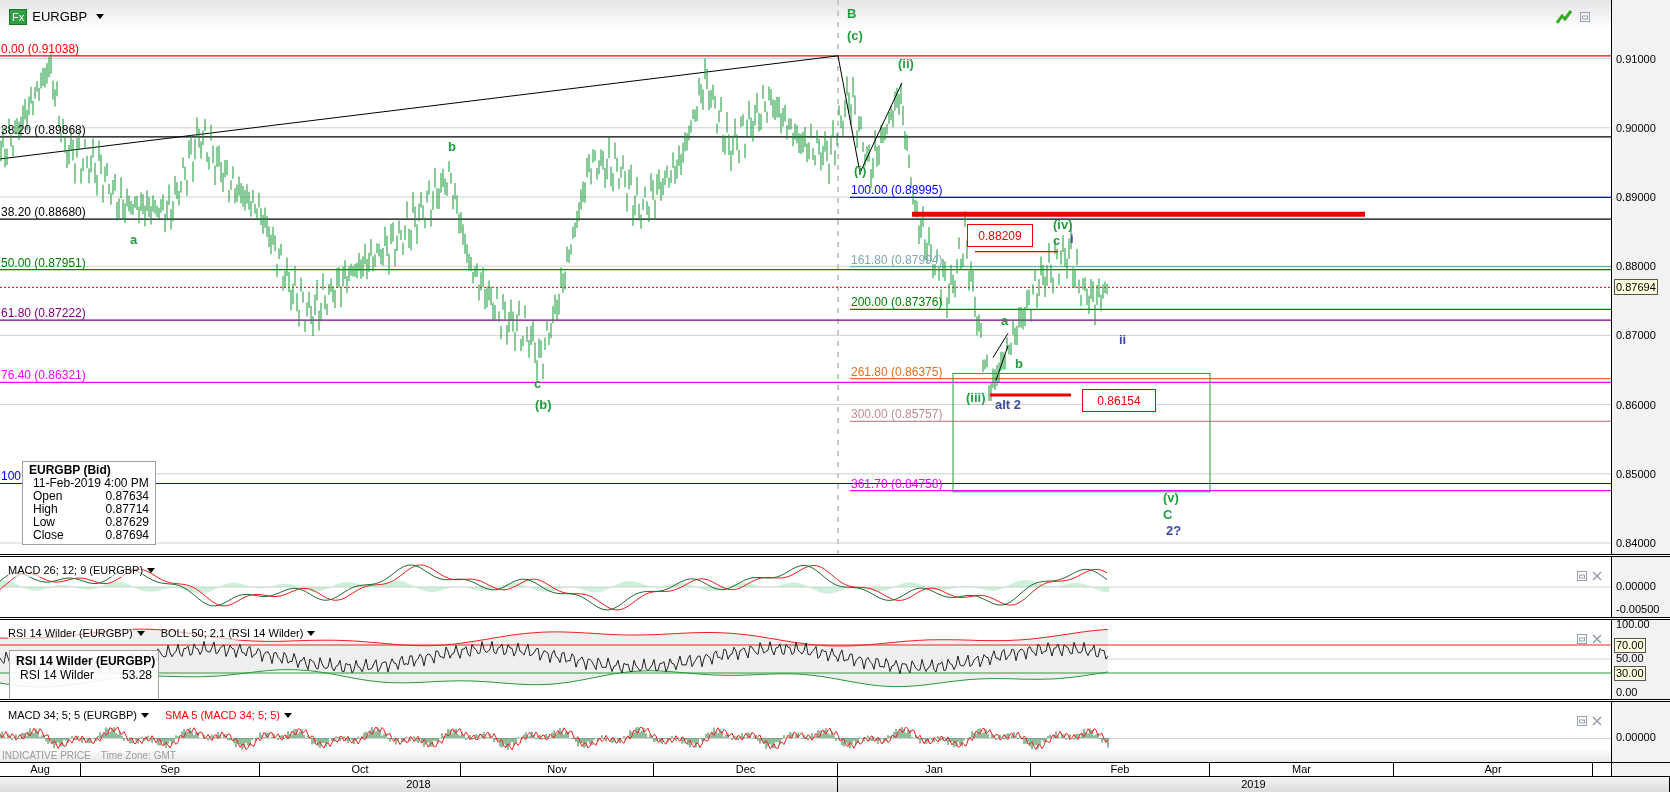 The height and width of the screenshot is (792, 1670). Describe the element at coordinates (906, 64) in the screenshot. I see `wave-label: (ii)` at that location.